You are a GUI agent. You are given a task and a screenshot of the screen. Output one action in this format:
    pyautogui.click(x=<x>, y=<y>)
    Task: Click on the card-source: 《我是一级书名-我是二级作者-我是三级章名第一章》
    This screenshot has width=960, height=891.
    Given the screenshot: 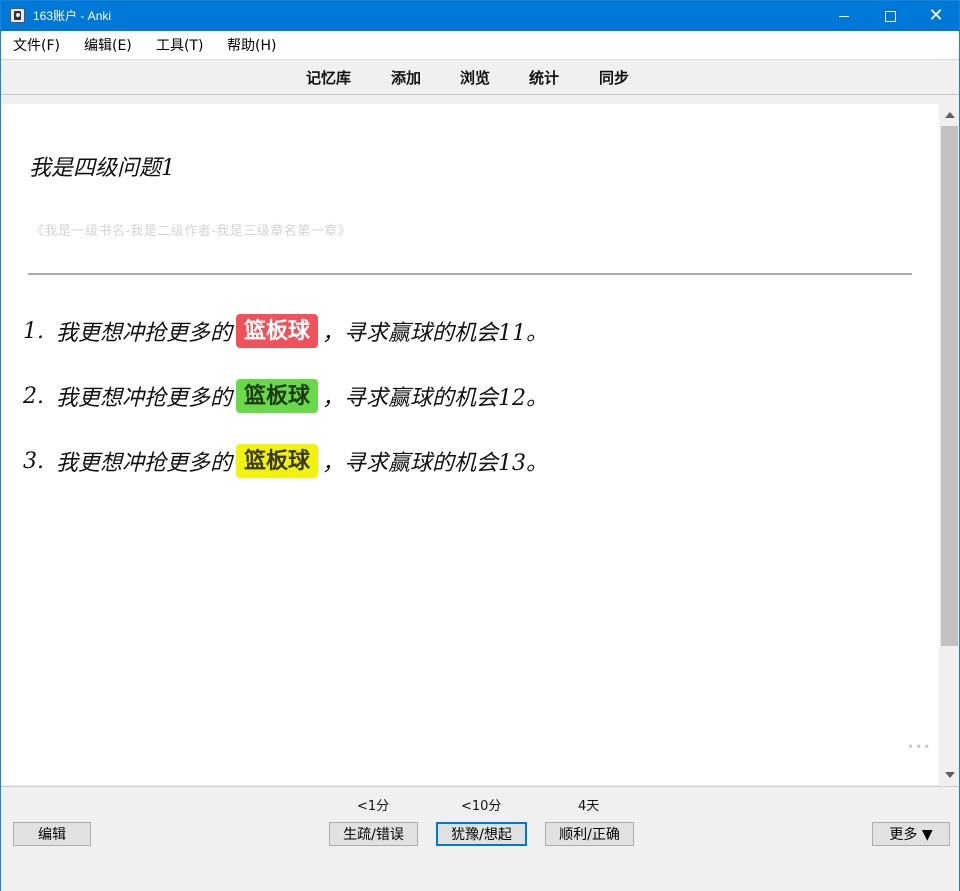 What is the action you would take?
    pyautogui.click(x=191, y=231)
    